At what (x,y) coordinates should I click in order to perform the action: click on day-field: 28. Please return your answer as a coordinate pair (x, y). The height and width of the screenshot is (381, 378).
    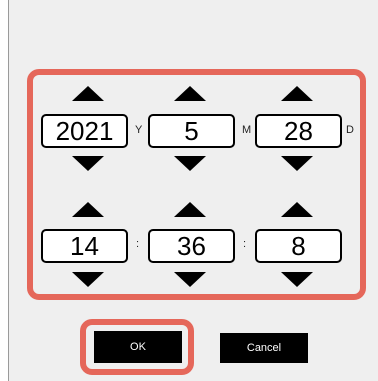
    Looking at the image, I should click on (298, 131).